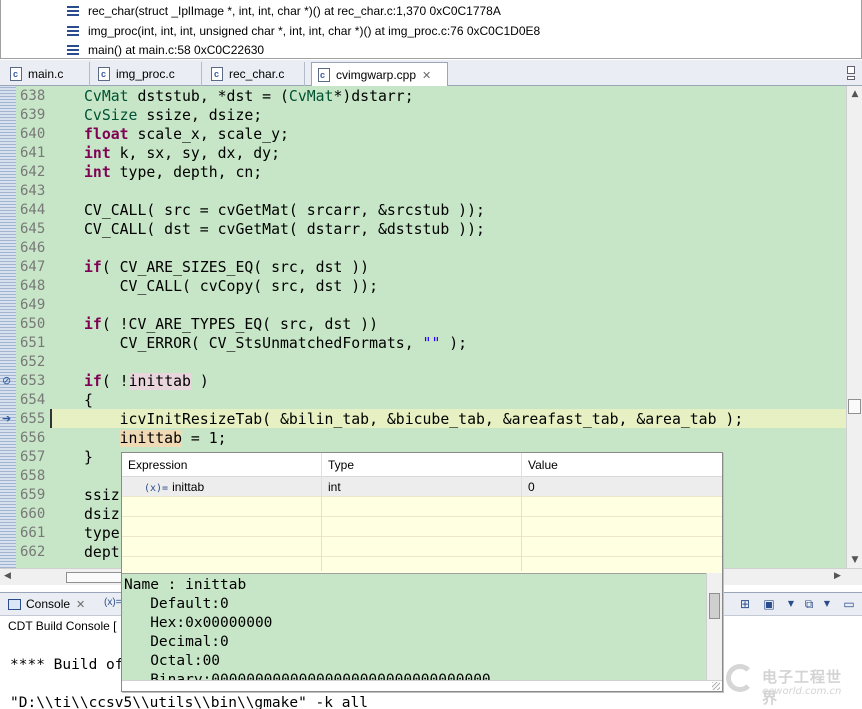 This screenshot has width=862, height=709. What do you see at coordinates (231, 324) in the screenshot?
I see `code-line: if( !CV_ARE_TYPES_EQ( src, dst ))` at bounding box center [231, 324].